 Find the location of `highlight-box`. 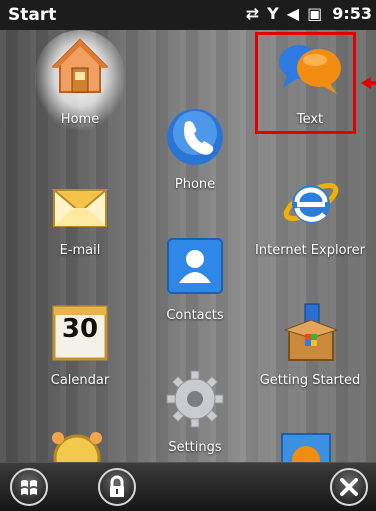

highlight-box is located at coordinates (305, 83).